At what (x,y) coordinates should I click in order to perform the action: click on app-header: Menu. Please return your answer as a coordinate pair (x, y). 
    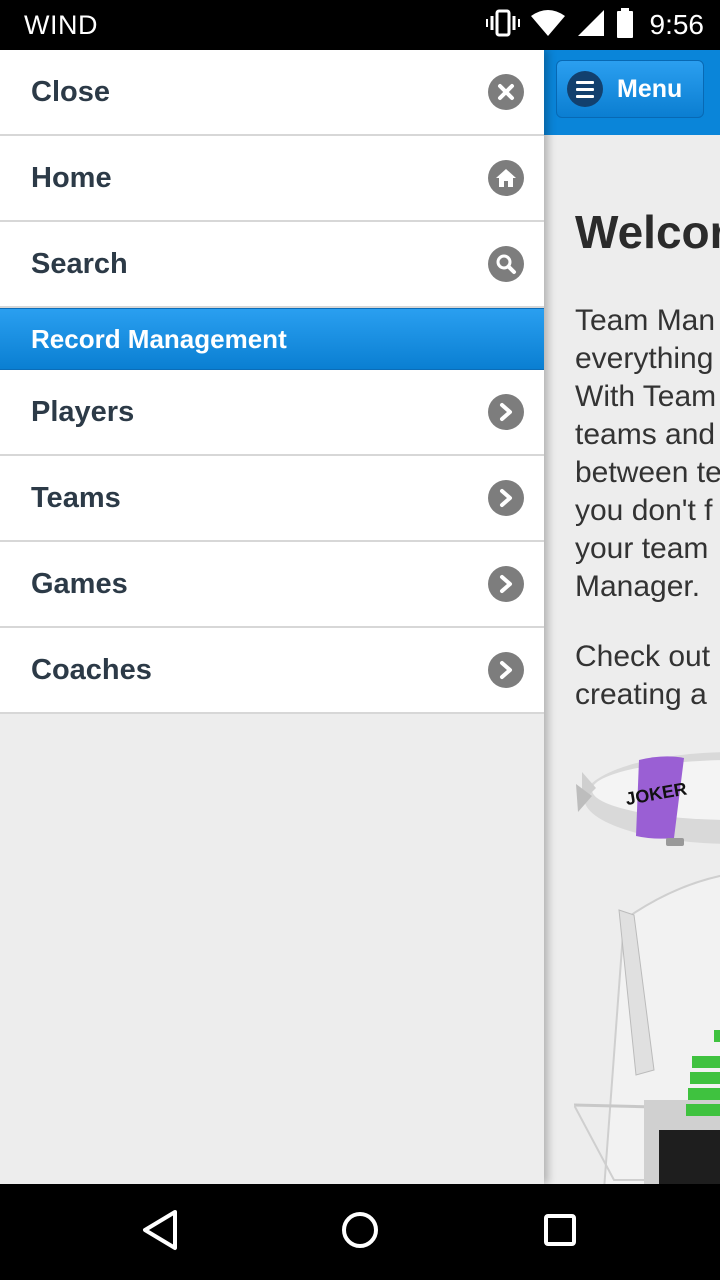
    Looking at the image, I should click on (632, 92).